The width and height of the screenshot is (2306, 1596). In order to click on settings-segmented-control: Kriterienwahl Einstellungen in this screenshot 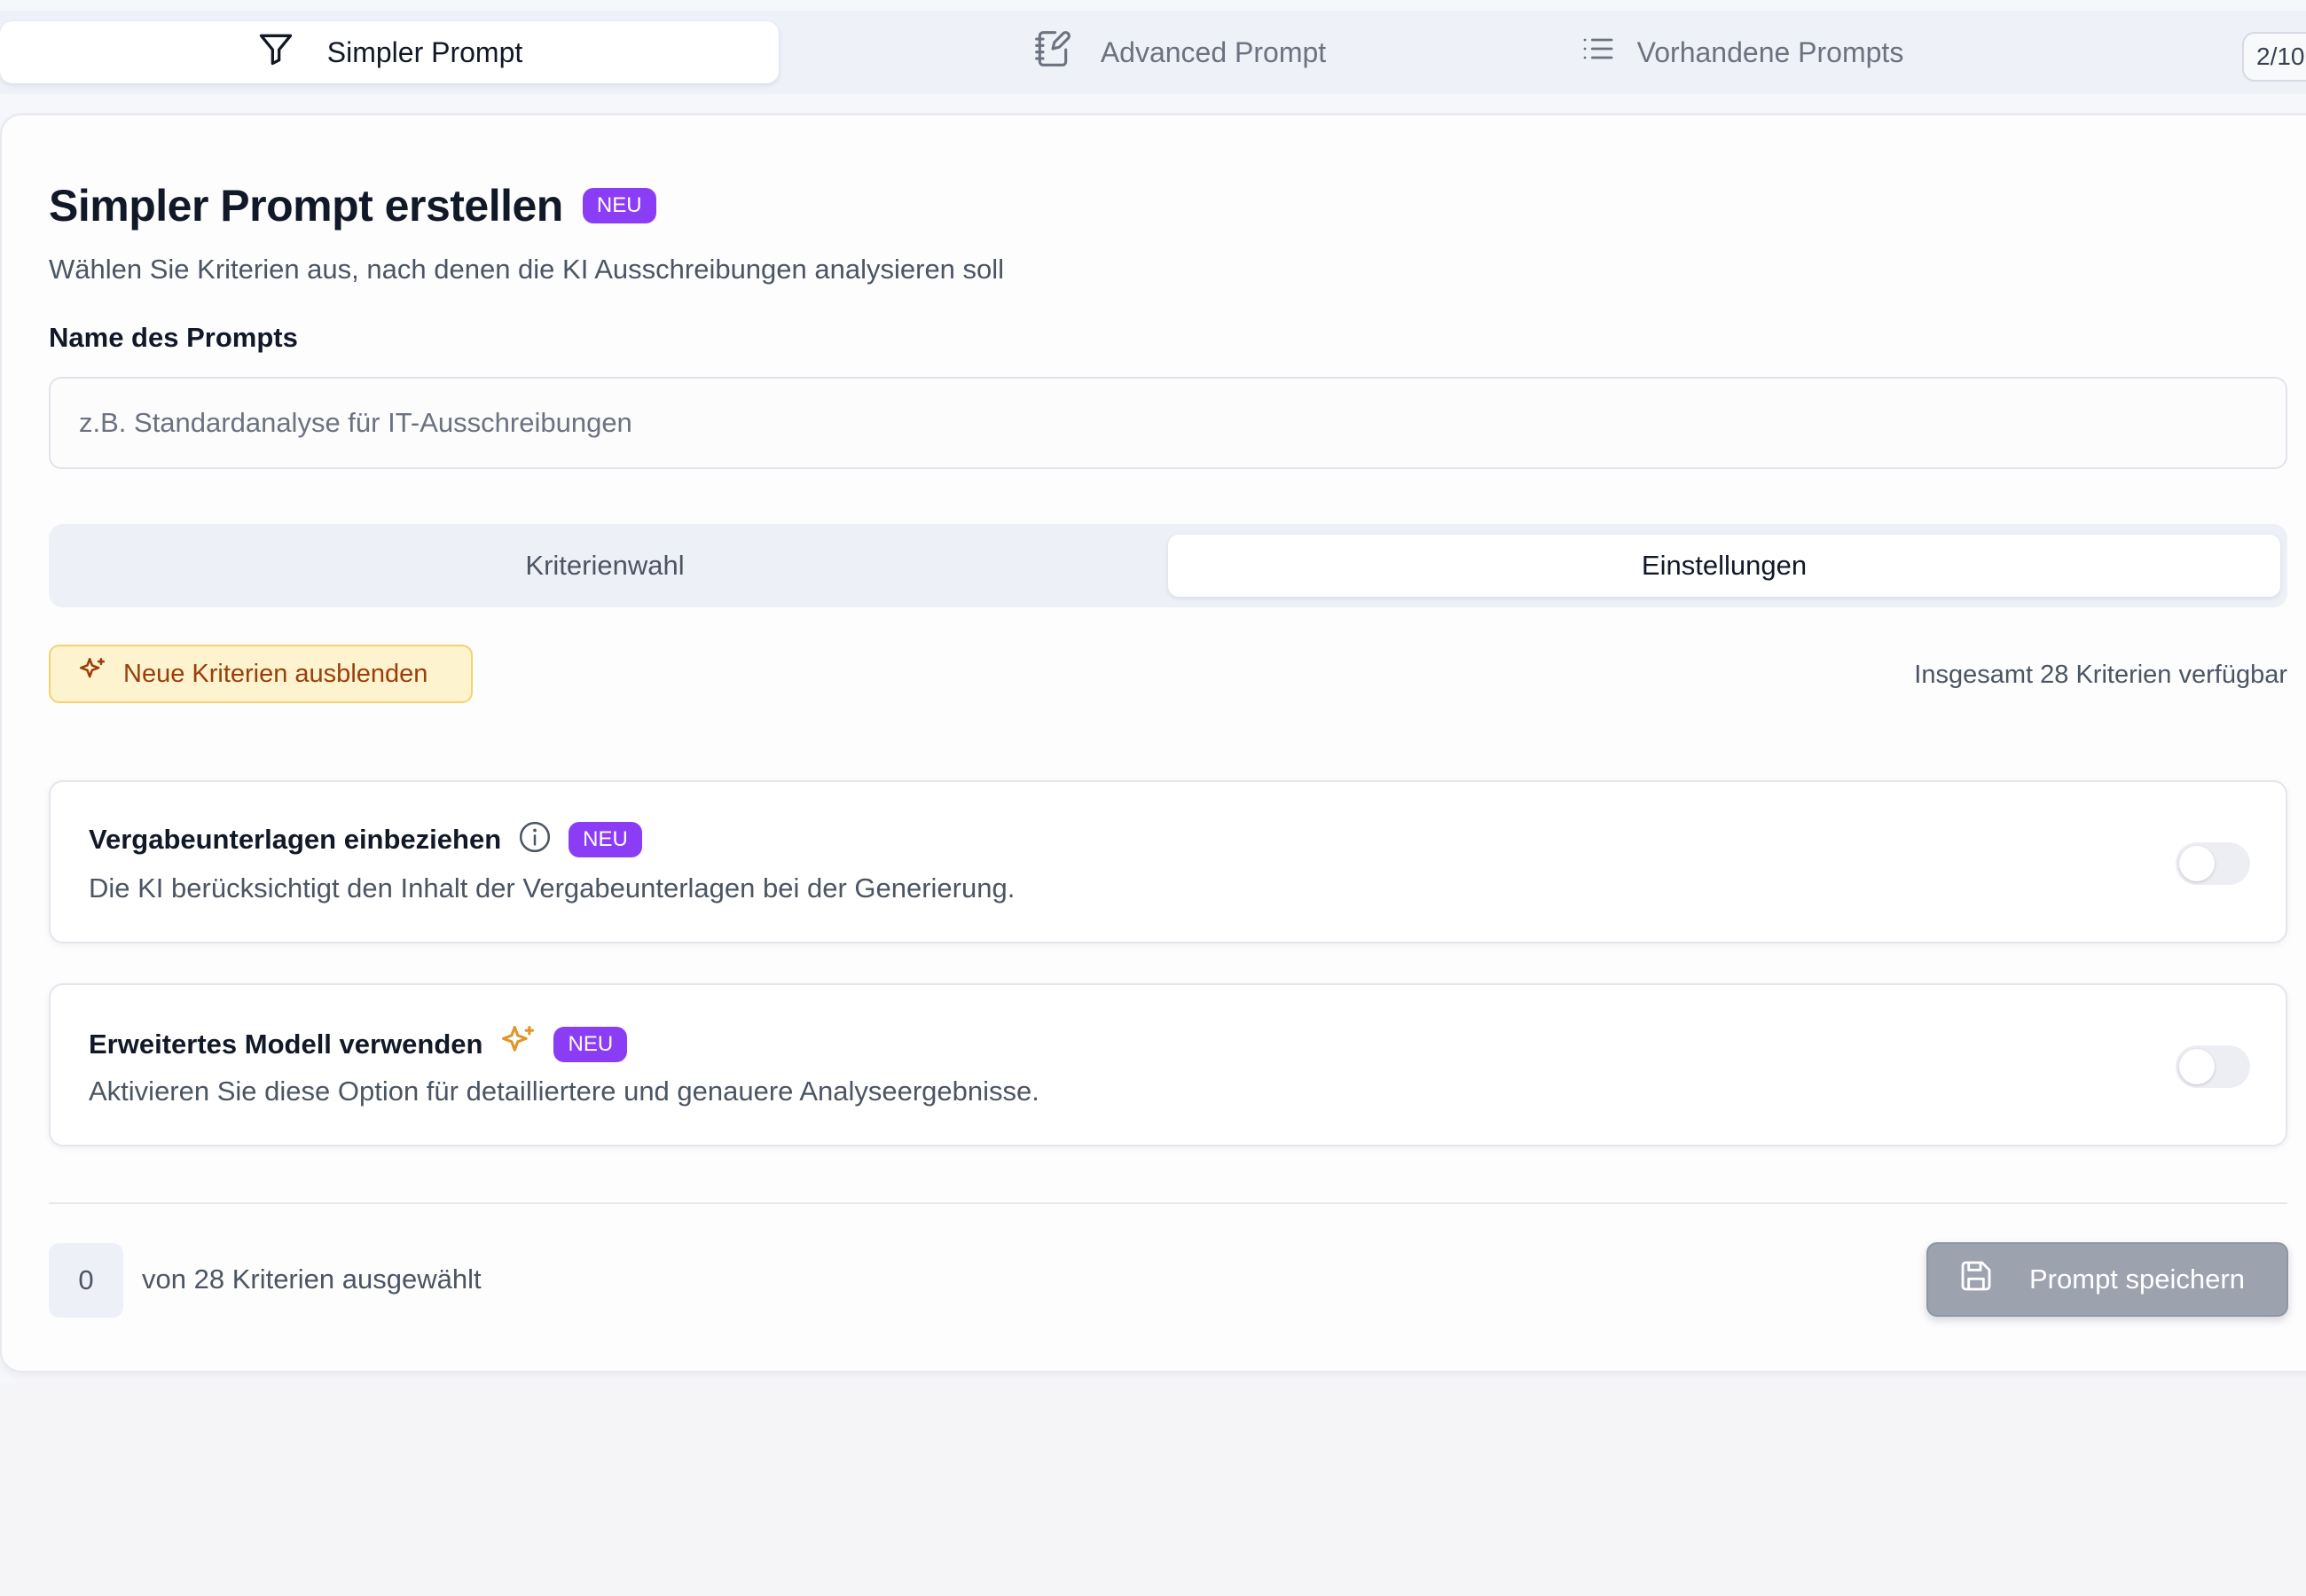, I will do `click(1168, 565)`.